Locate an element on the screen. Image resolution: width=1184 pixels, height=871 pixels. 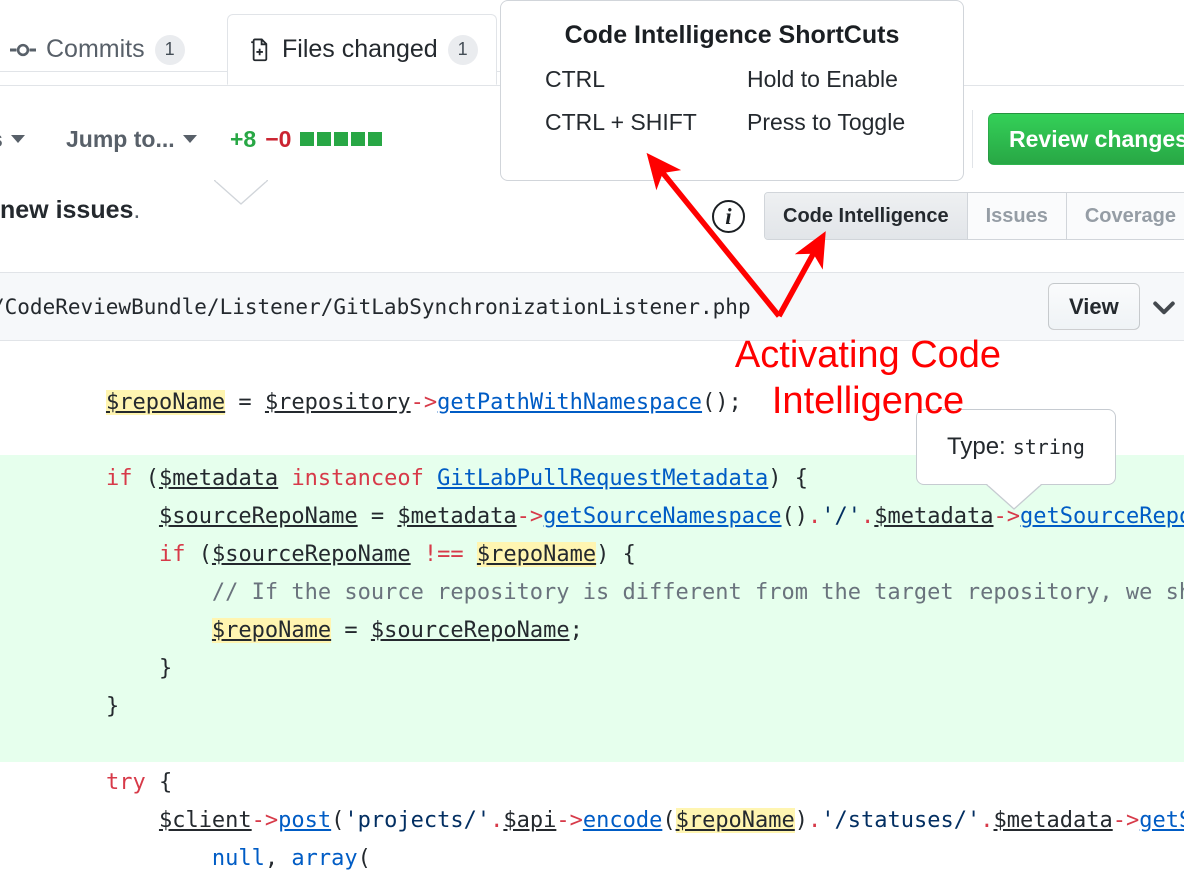
seg-issues: Issues is located at coordinates (1017, 216).